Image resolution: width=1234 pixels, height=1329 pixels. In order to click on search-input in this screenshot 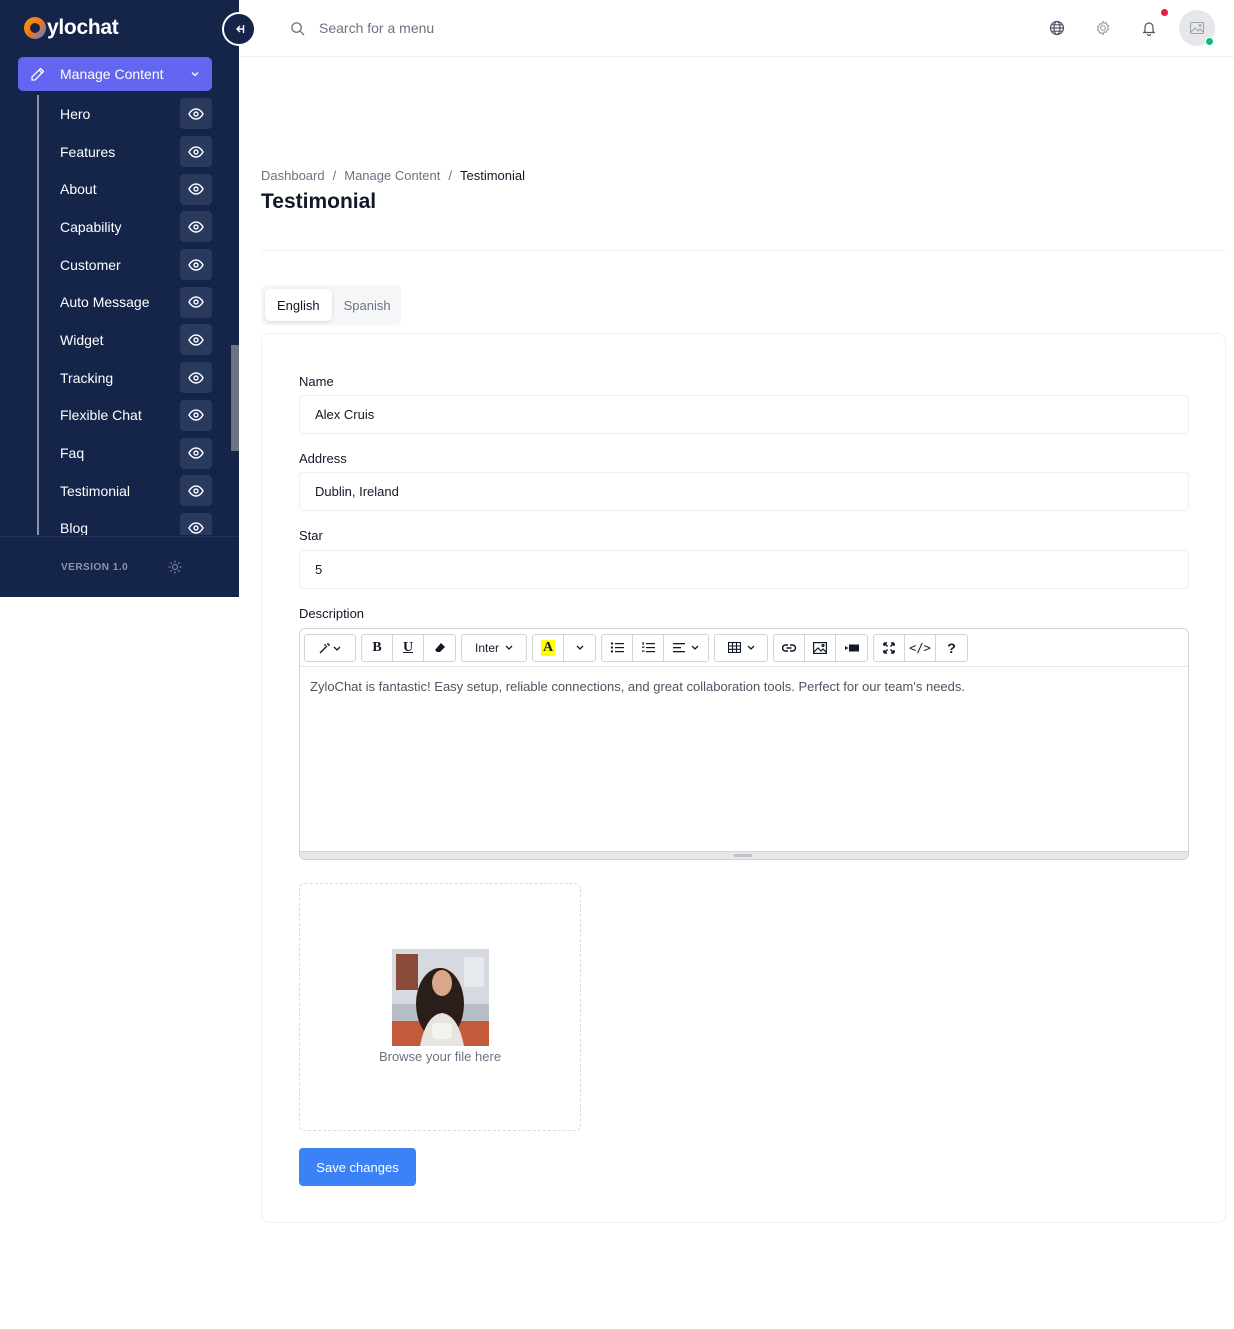, I will do `click(469, 28)`.